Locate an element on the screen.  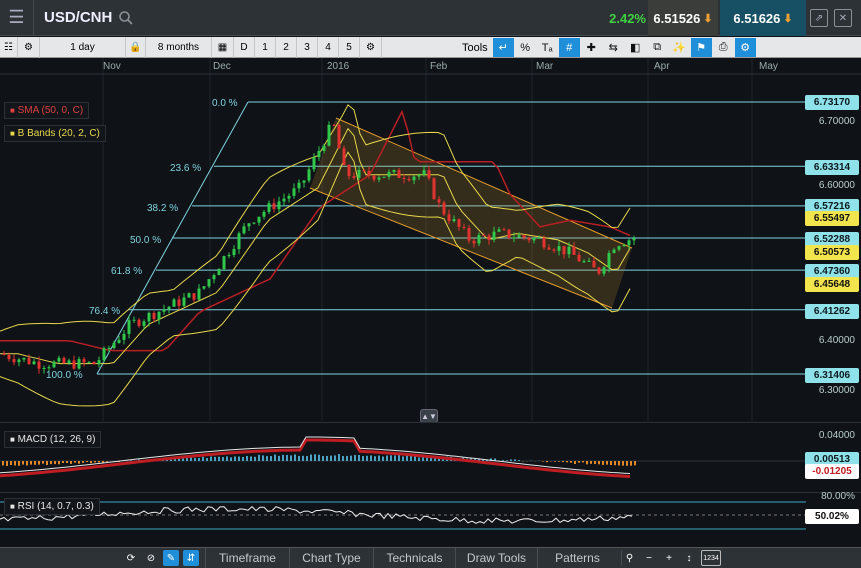
drawing-icon: ✨ is located at coordinates (679, 47).